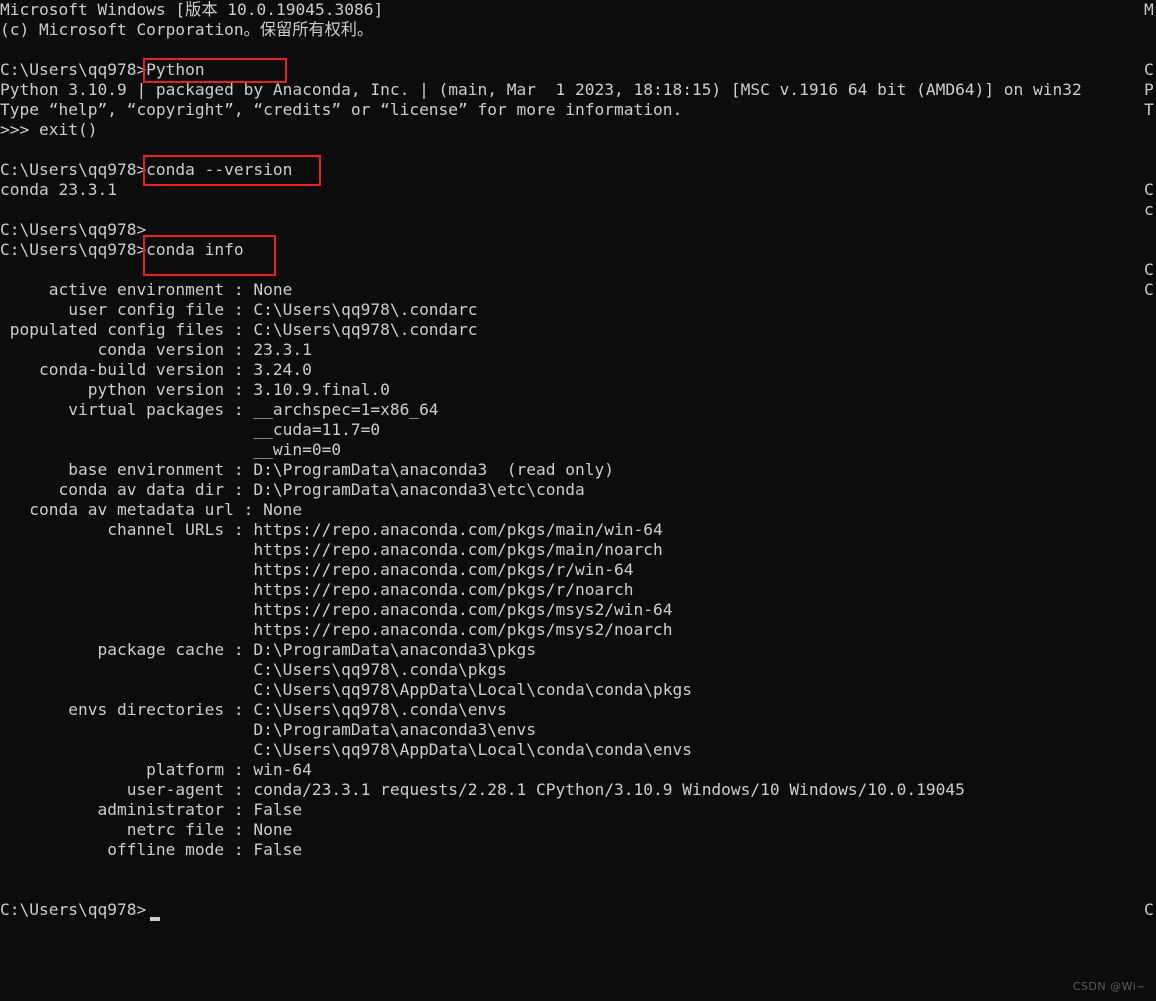 This screenshot has width=1156, height=1001. What do you see at coordinates (151, 809) in the screenshot?
I see `console-line: administrator : False` at bounding box center [151, 809].